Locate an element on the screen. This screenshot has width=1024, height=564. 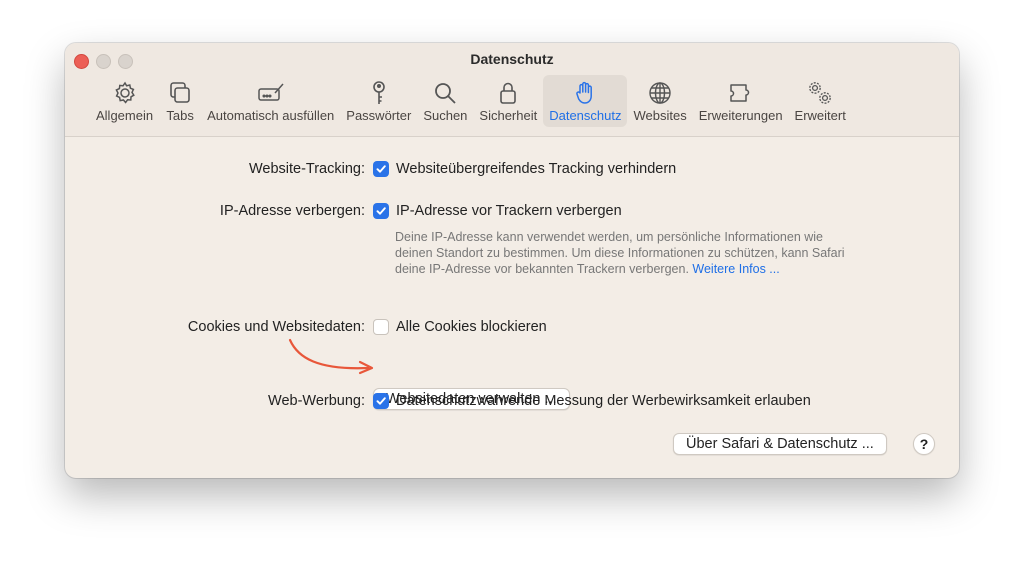
ip-checkbox is located at coordinates (381, 211).